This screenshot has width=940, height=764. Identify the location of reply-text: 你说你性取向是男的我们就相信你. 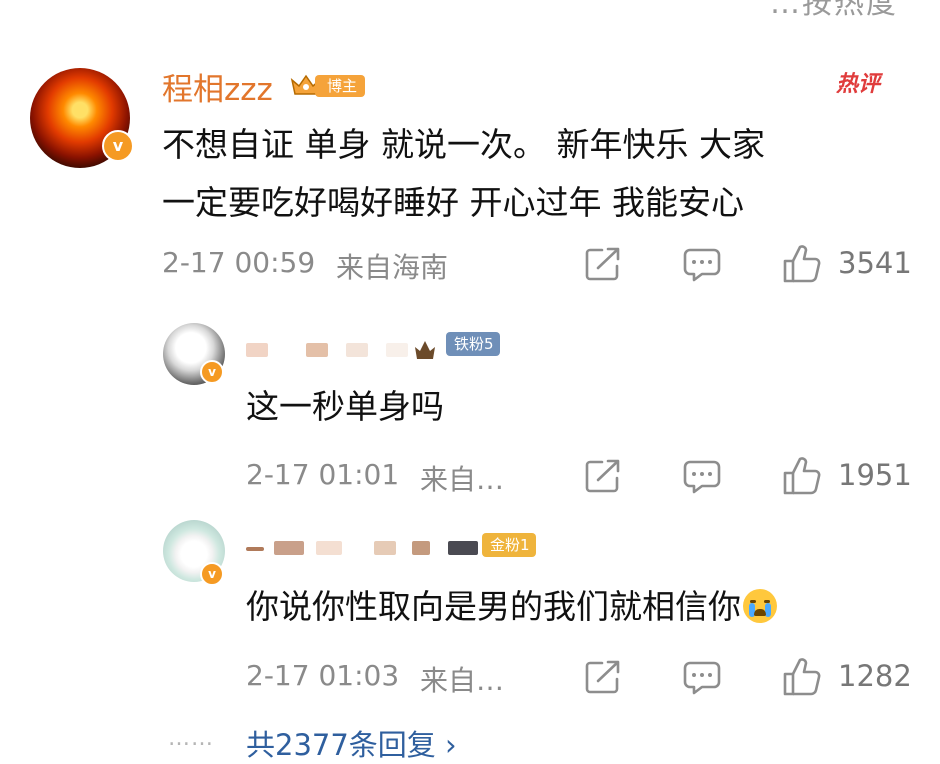
(511, 604).